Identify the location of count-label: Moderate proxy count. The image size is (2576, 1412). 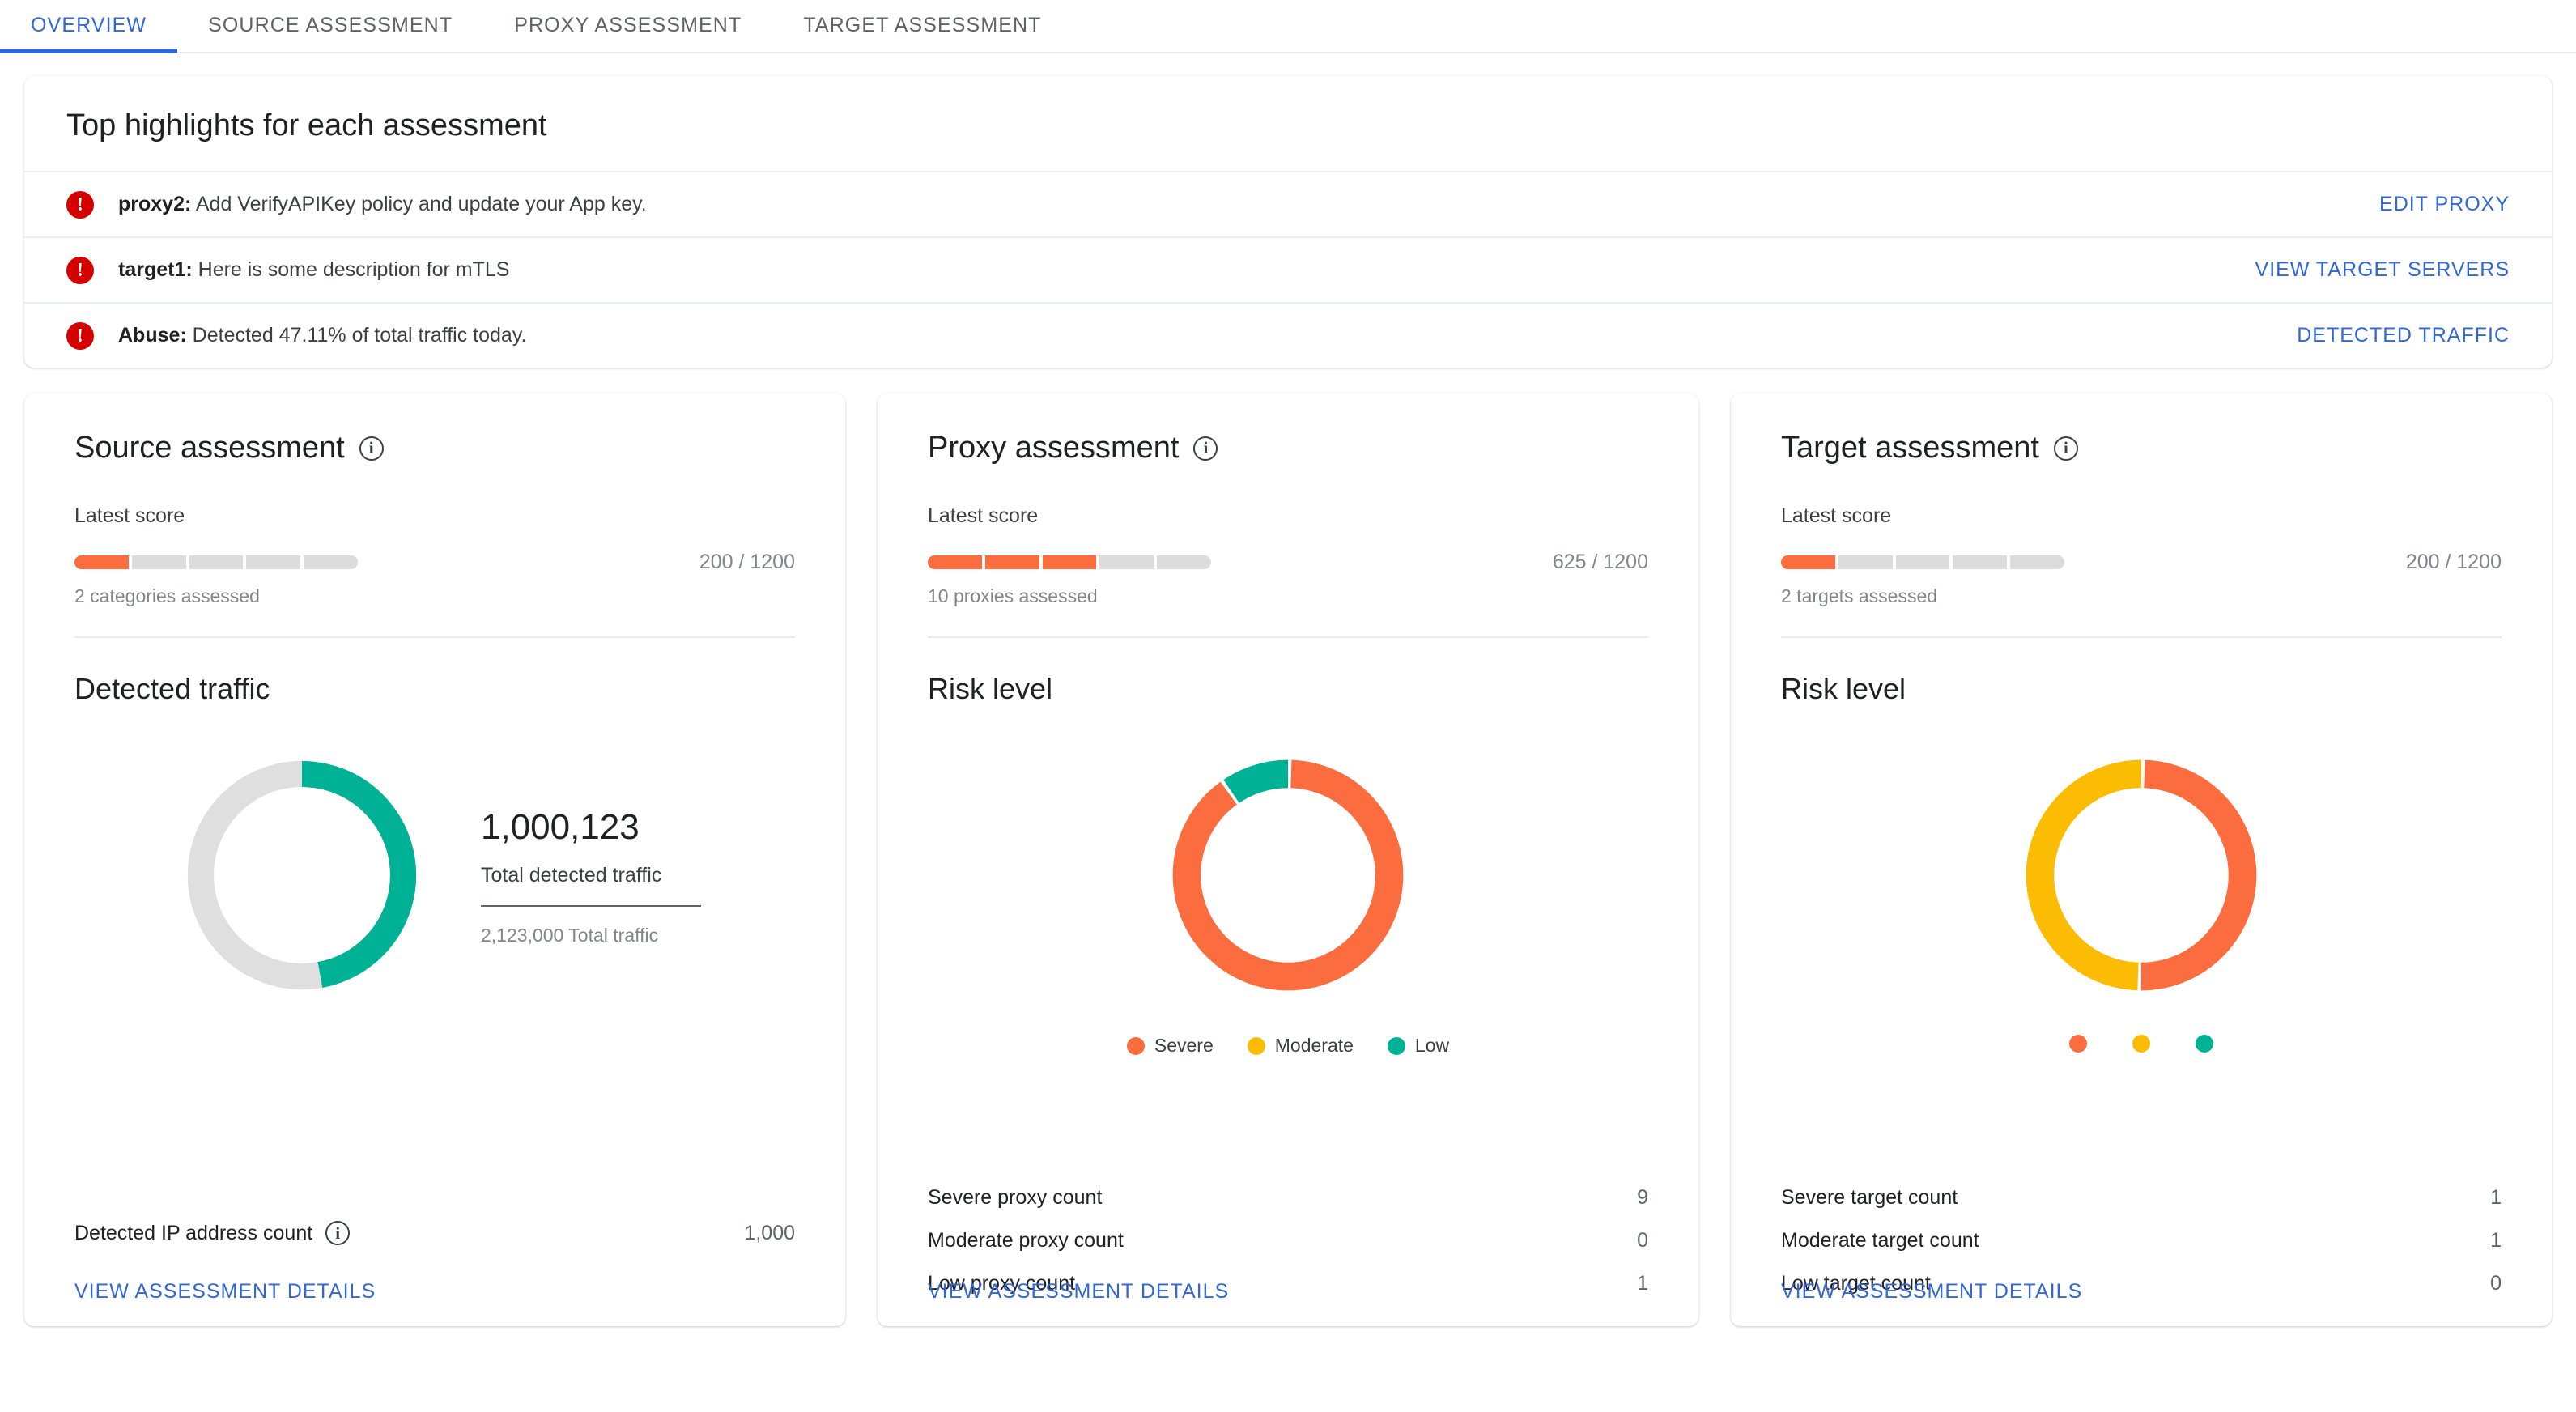
(1026, 1240).